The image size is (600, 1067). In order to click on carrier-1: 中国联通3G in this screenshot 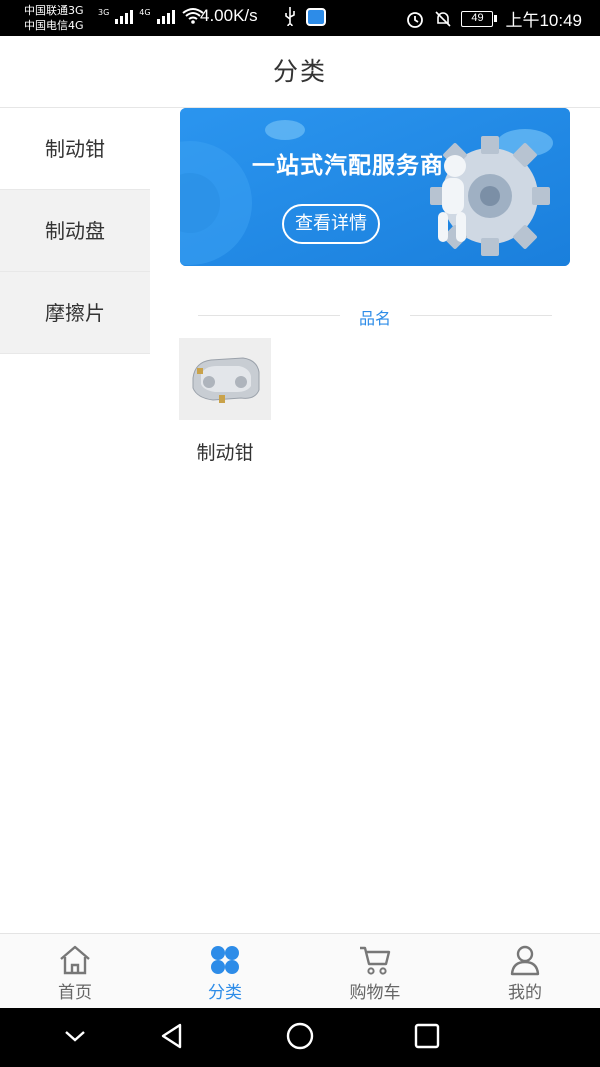, I will do `click(54, 10)`.